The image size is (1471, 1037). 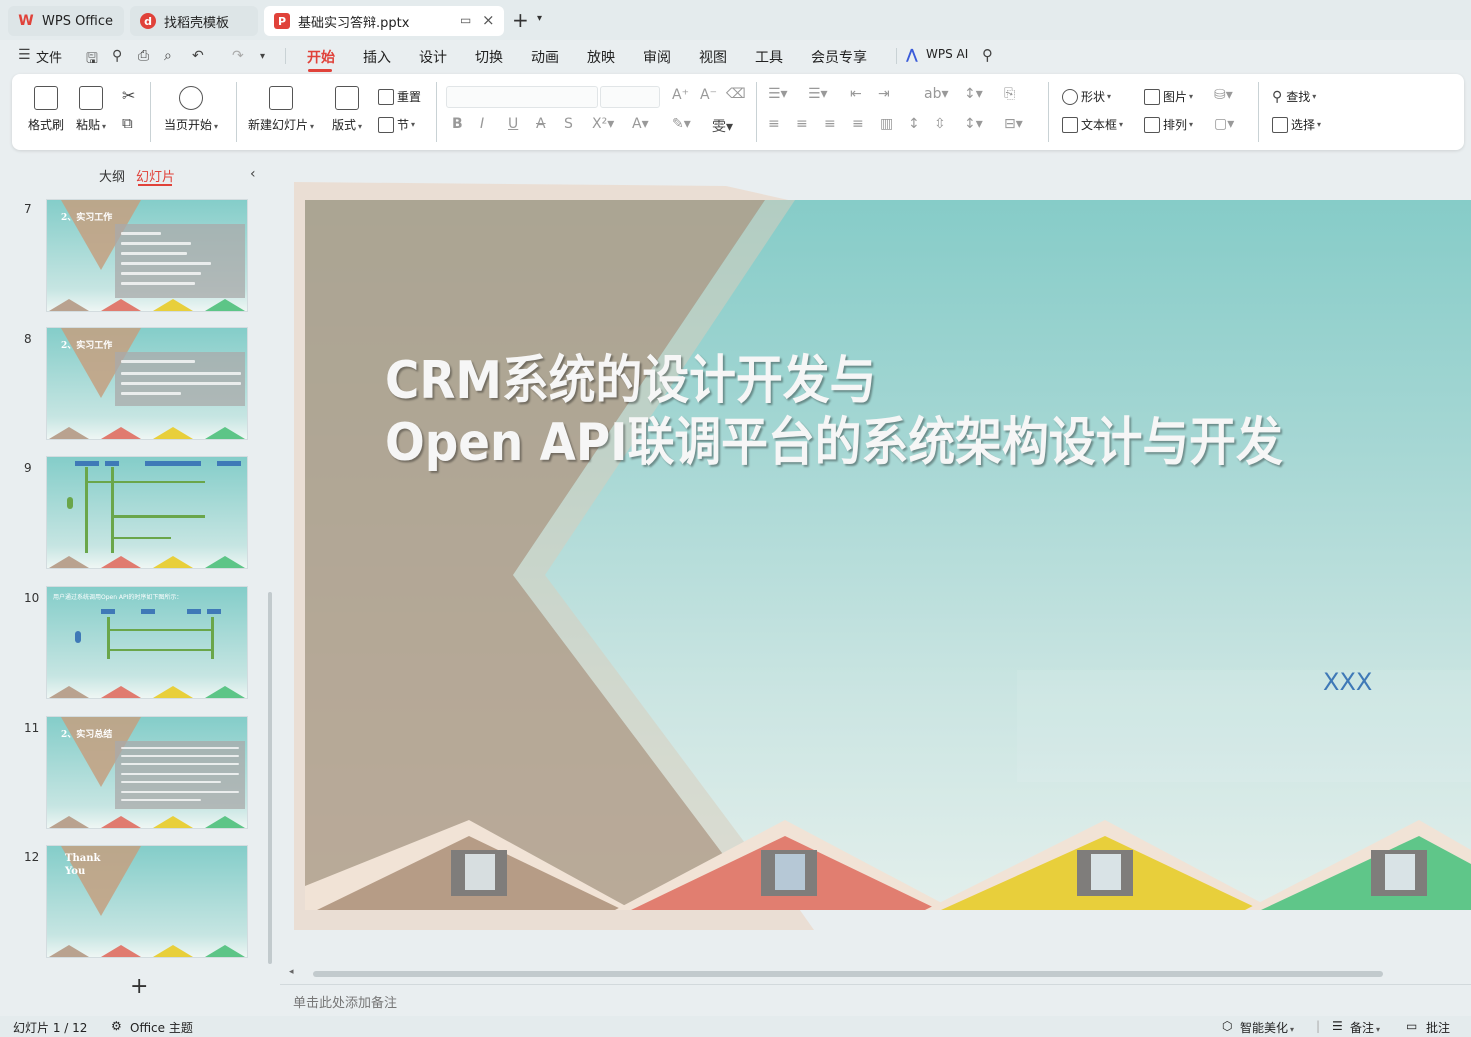 What do you see at coordinates (433, 57) in the screenshot?
I see `menu-item-design: 设计` at bounding box center [433, 57].